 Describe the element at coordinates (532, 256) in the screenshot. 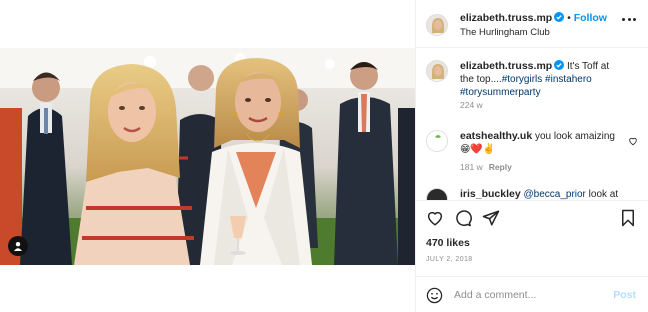

I see `post-actions: 470 likes JULY 2, 2018 Post` at that location.